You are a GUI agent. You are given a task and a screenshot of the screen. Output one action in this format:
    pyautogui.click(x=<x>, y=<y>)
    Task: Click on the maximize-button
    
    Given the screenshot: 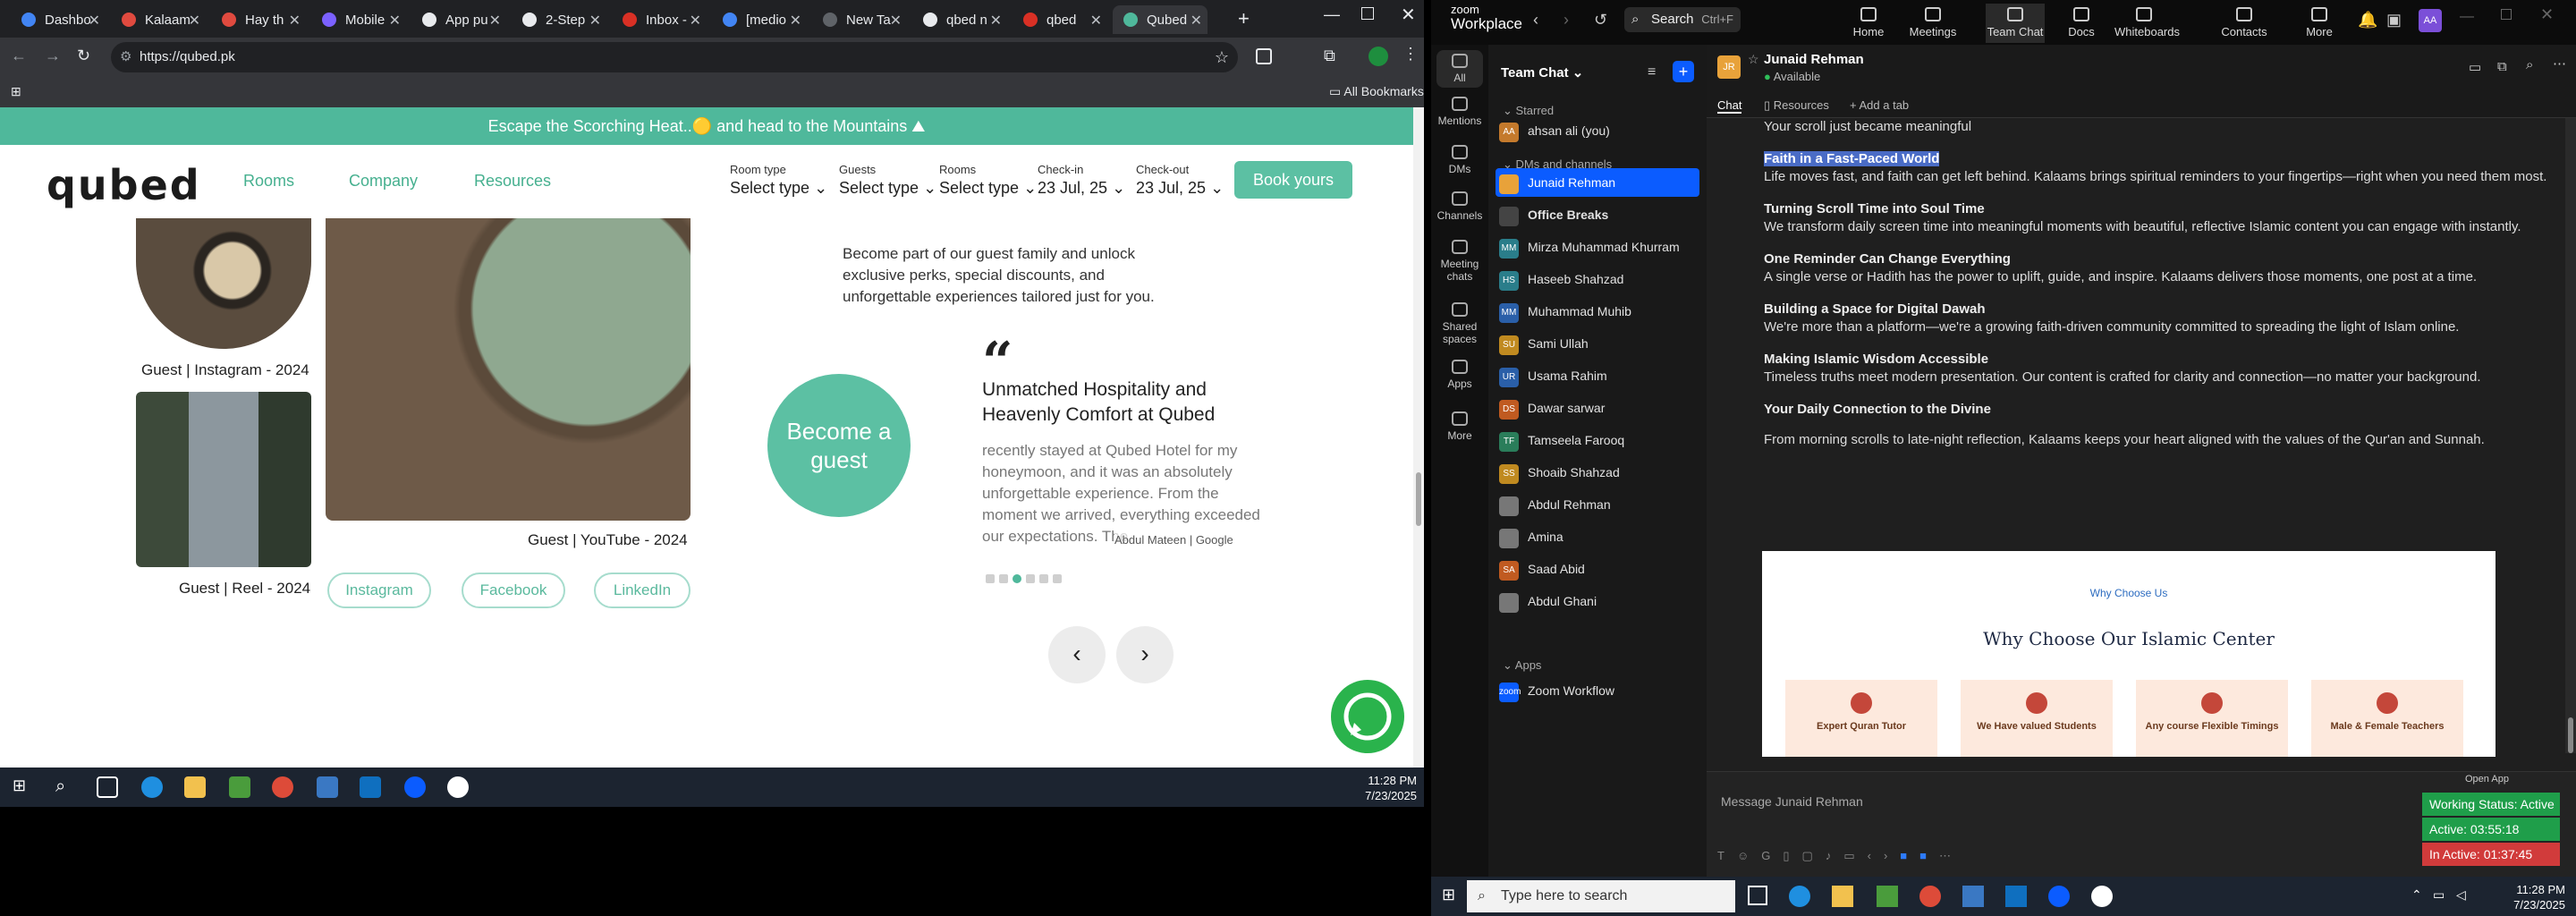 What is the action you would take?
    pyautogui.click(x=1367, y=13)
    